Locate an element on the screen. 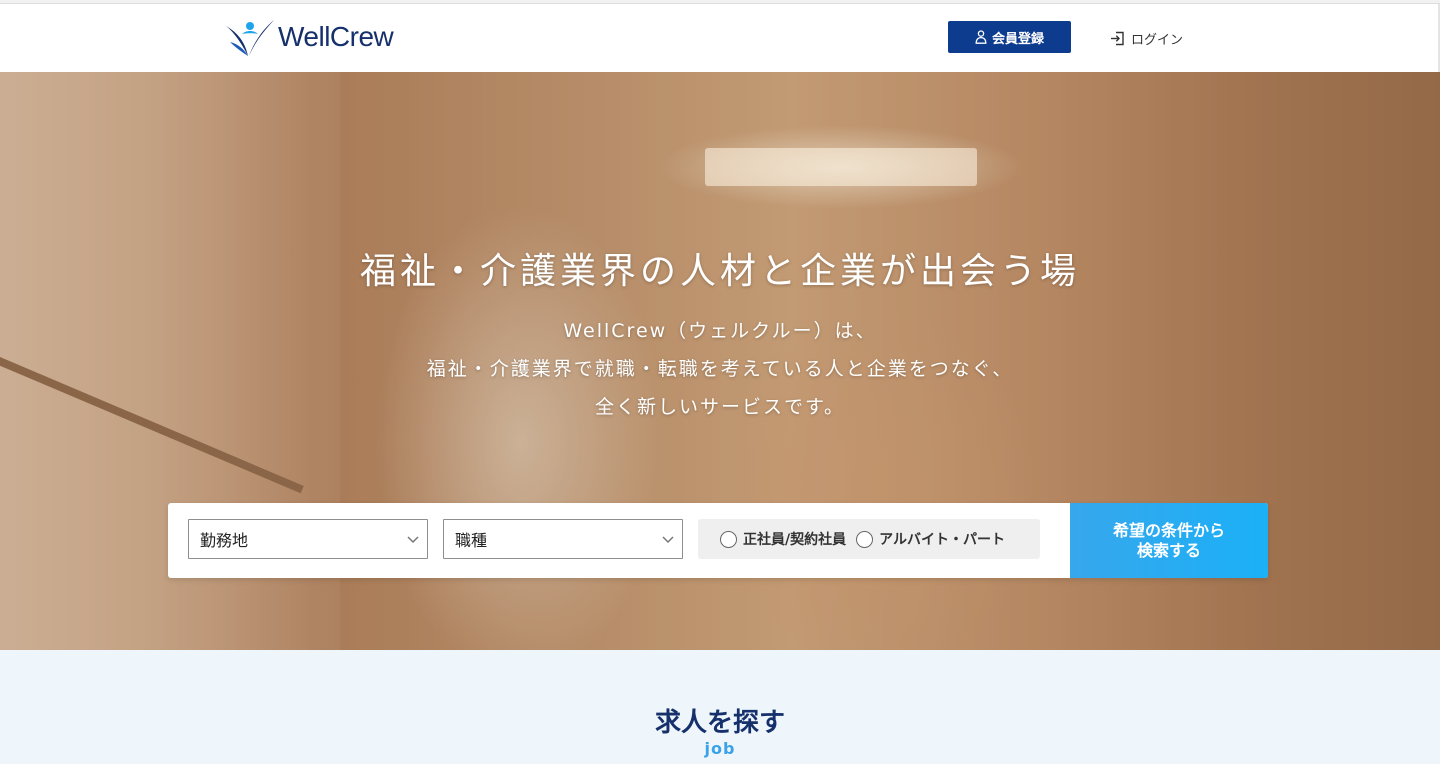  login-icon is located at coordinates (1117, 38).